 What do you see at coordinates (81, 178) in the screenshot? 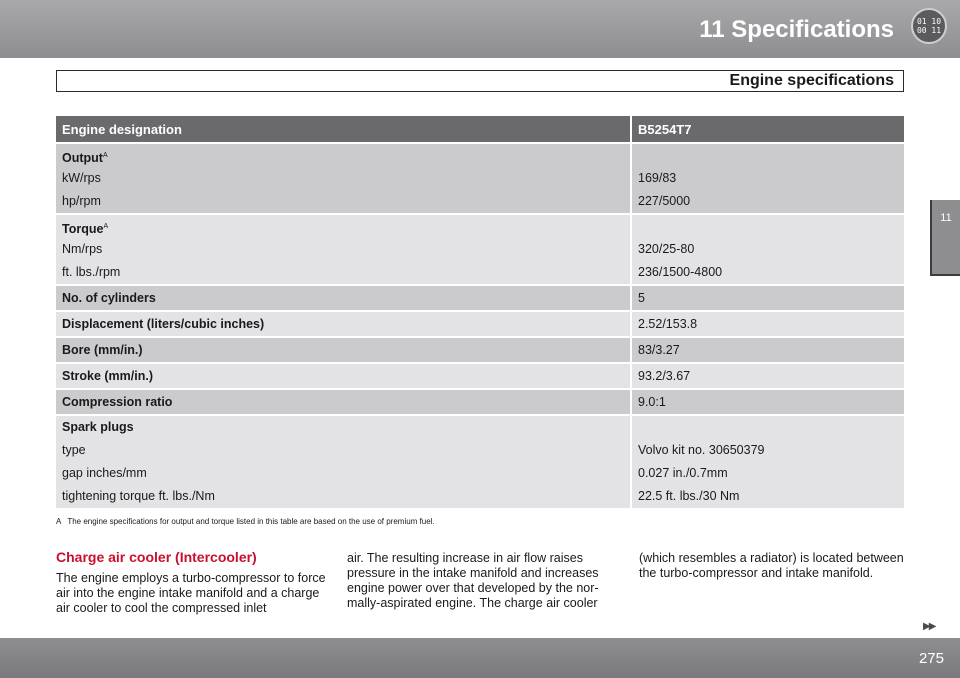
I see `row-sublabel: kW/rps` at bounding box center [81, 178].